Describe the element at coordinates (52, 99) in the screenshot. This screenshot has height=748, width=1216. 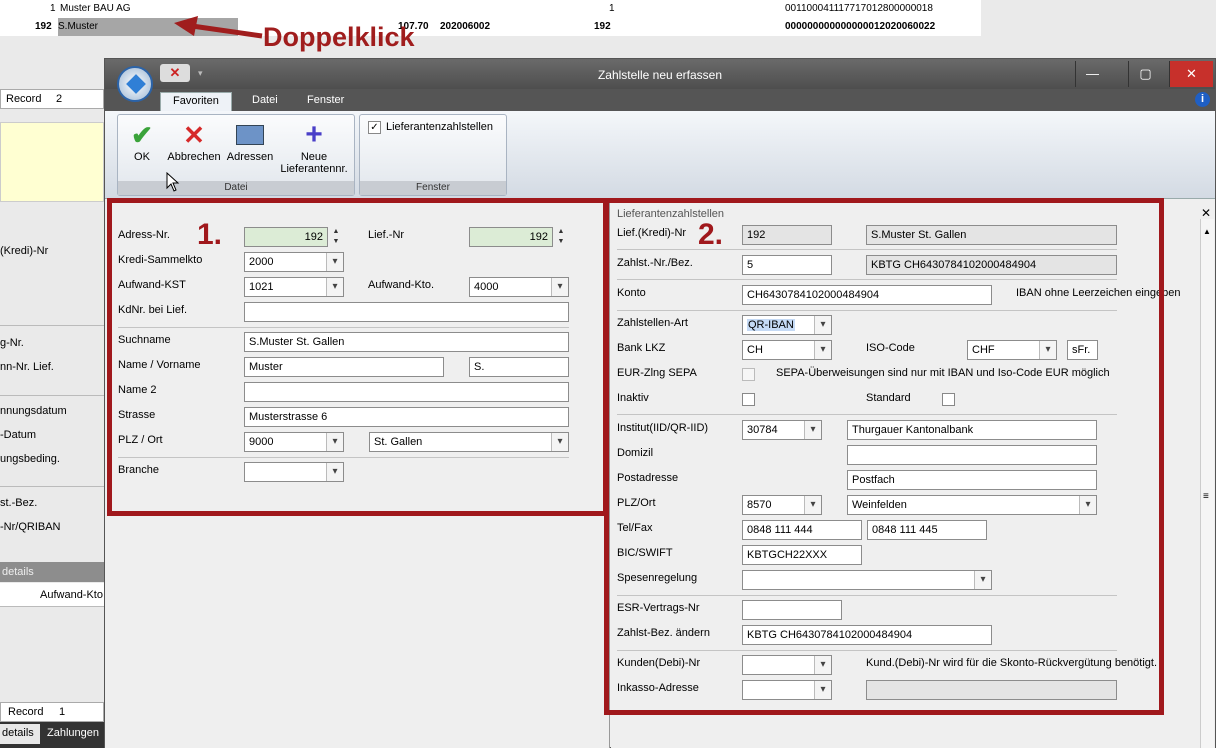
I see `record-navigator: Record 2` at that location.